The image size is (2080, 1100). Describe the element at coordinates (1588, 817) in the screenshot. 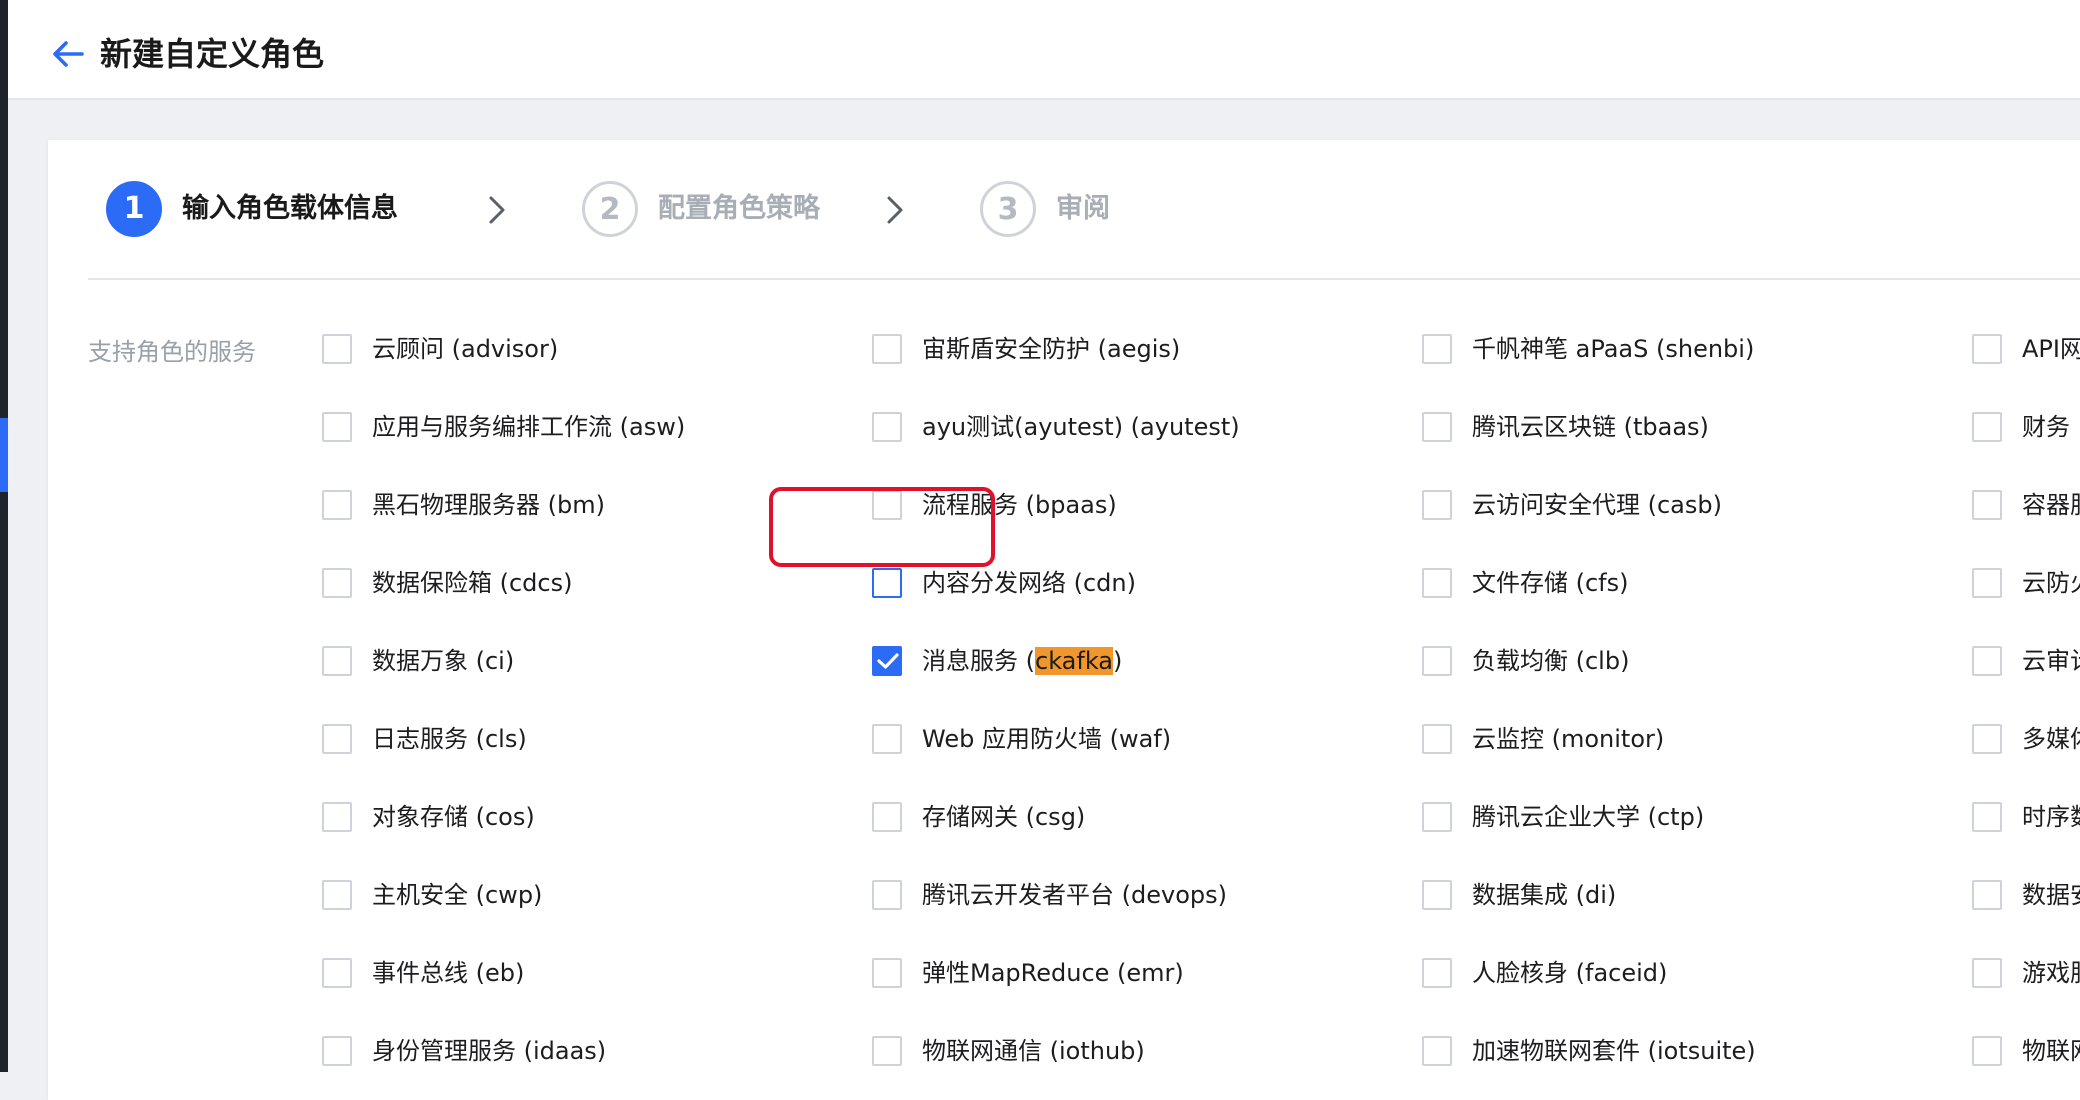

I see `service-label: 腾讯云企业大学 (ctp)` at that location.